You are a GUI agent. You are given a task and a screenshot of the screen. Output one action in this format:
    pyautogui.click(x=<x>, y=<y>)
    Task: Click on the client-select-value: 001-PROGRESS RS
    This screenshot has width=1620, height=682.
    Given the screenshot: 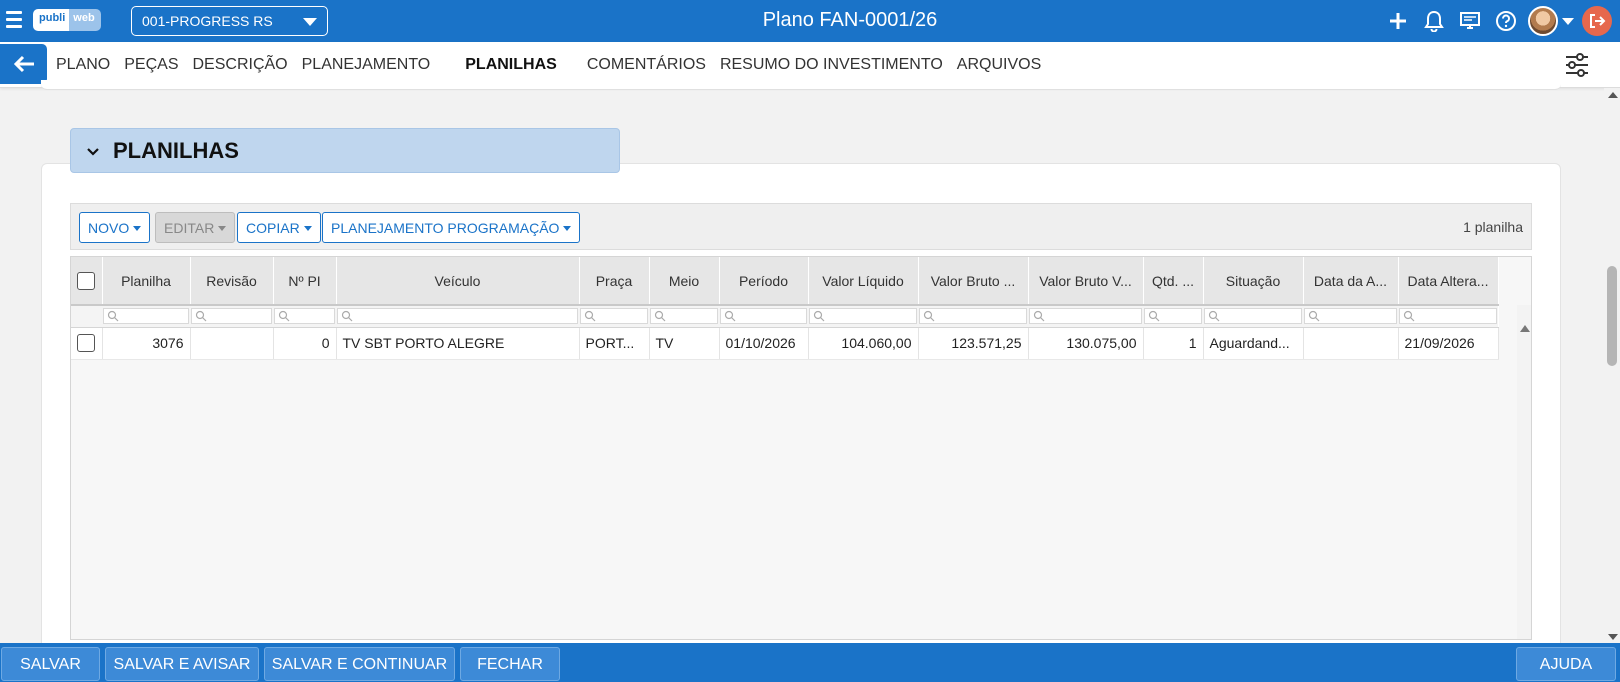 What is the action you would take?
    pyautogui.click(x=207, y=21)
    